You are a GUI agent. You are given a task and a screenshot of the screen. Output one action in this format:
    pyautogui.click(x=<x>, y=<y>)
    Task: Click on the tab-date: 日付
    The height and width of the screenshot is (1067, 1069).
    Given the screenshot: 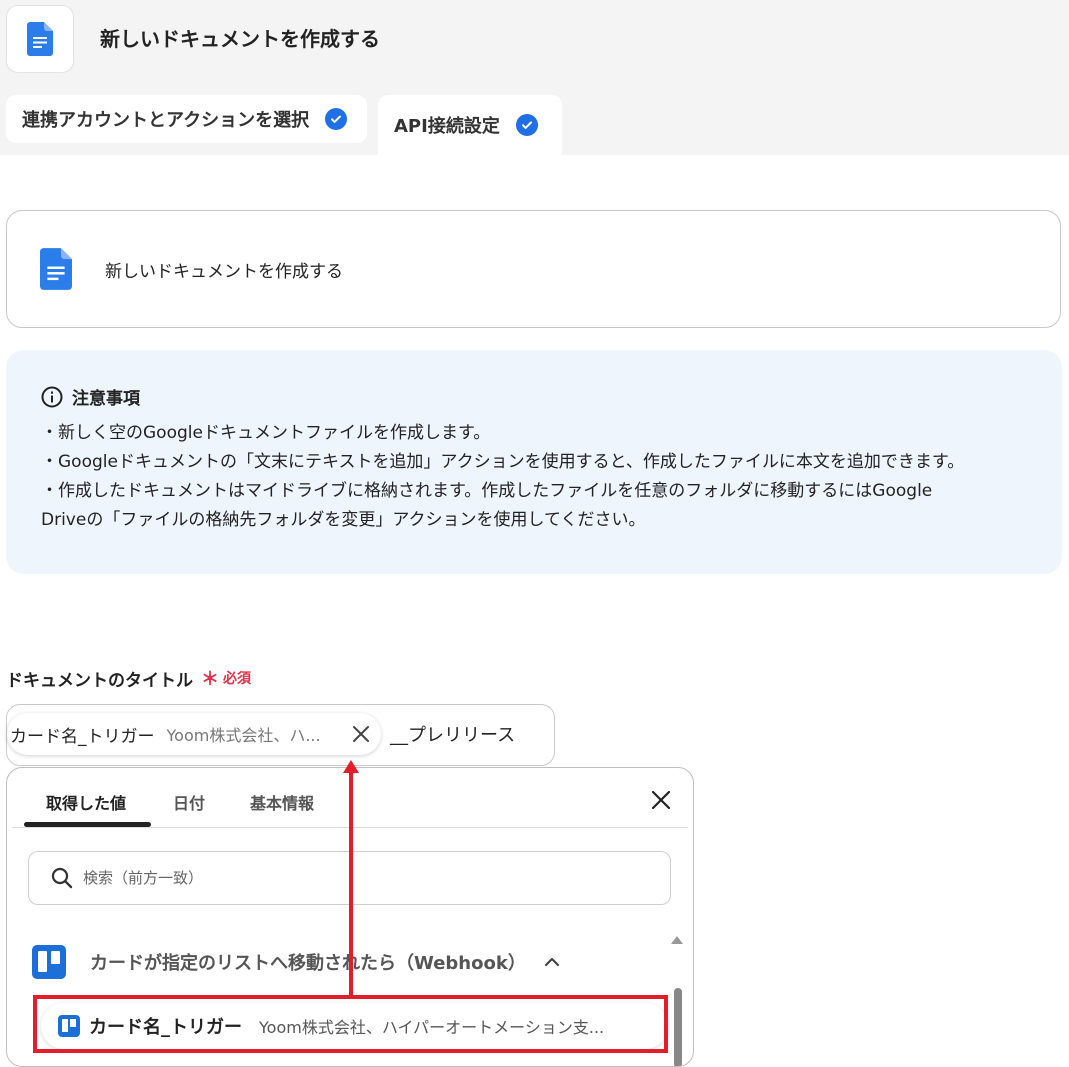 What is the action you would take?
    pyautogui.click(x=189, y=802)
    